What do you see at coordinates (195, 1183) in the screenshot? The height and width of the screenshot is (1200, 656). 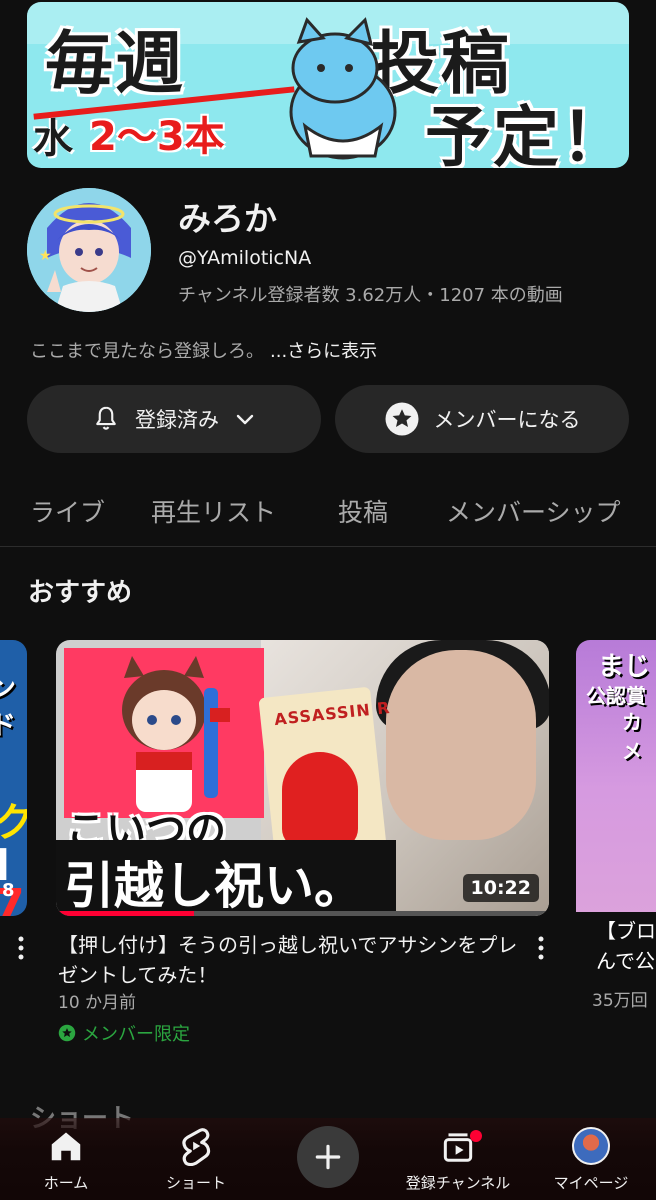 I see `nav-shorts-label: ショート` at bounding box center [195, 1183].